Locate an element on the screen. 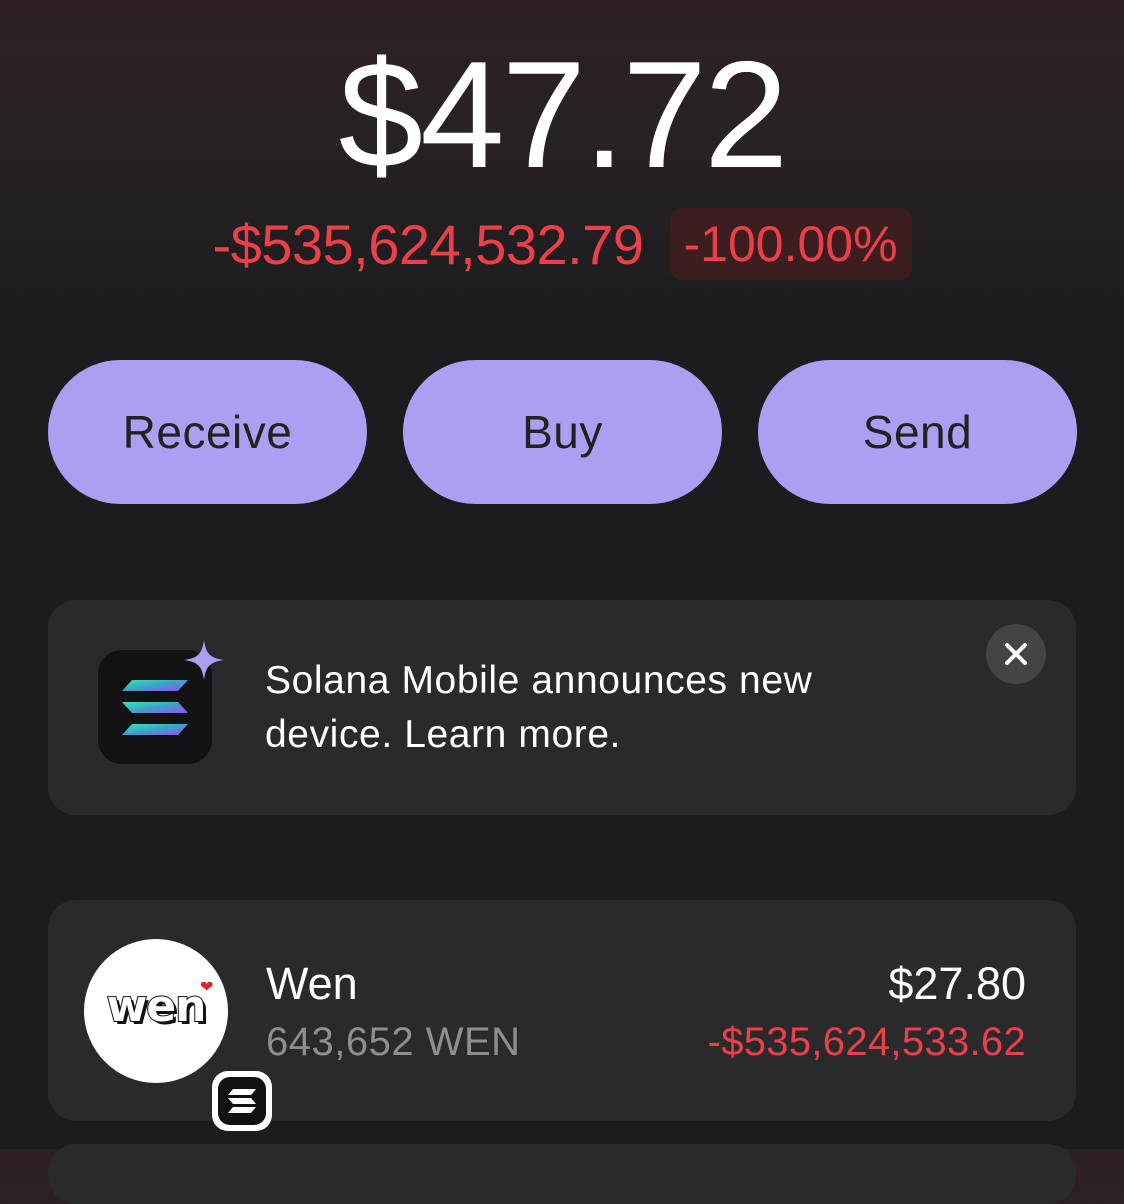 Image resolution: width=1124 pixels, height=1204 pixels. token-amount: 643,652 WEN is located at coordinates (393, 1042).